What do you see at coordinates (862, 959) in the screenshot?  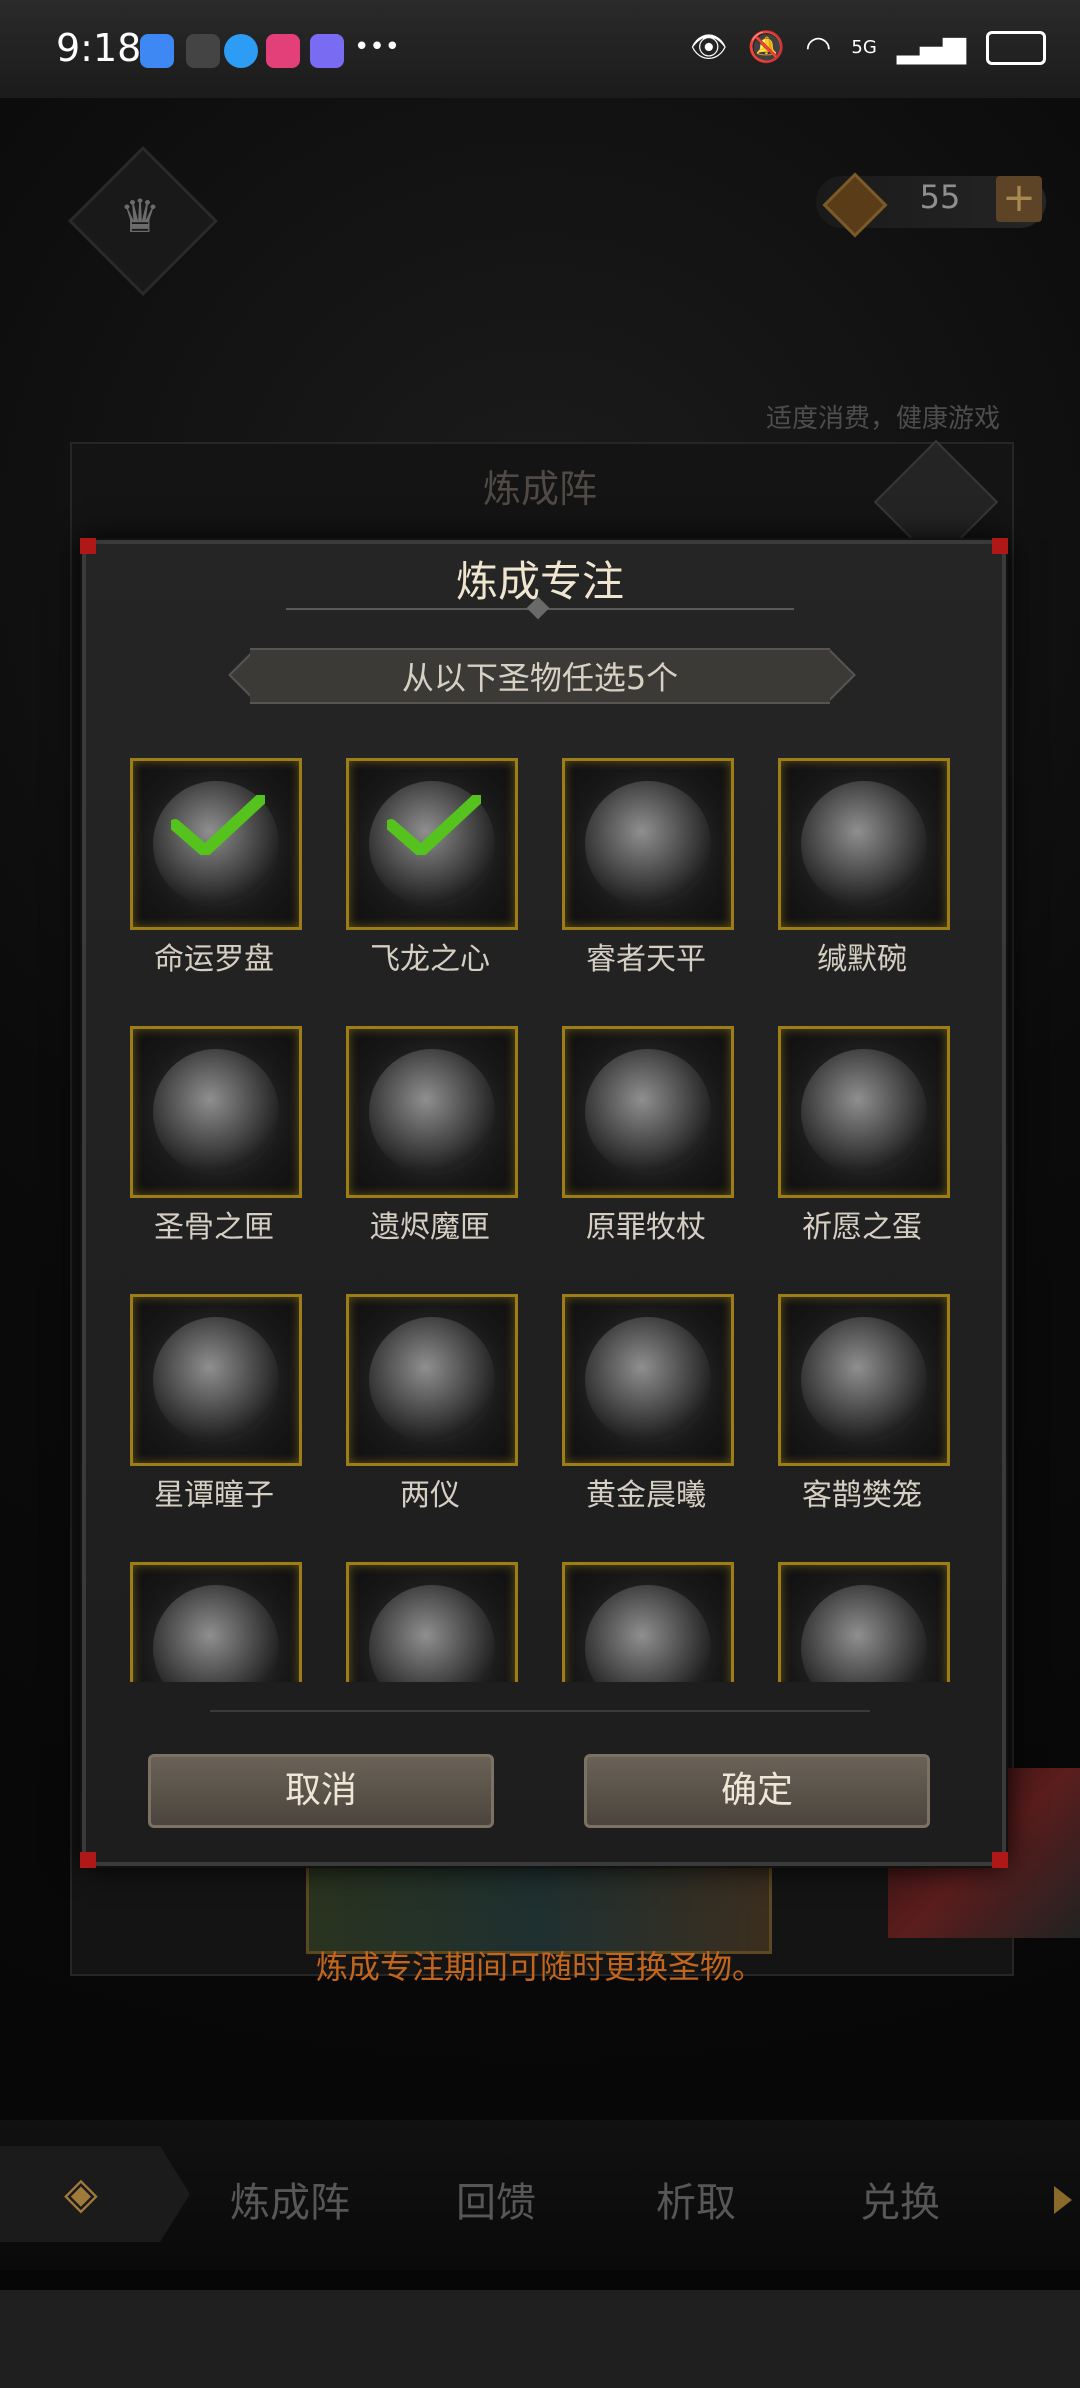 I see `relic-name: 缄默碗` at bounding box center [862, 959].